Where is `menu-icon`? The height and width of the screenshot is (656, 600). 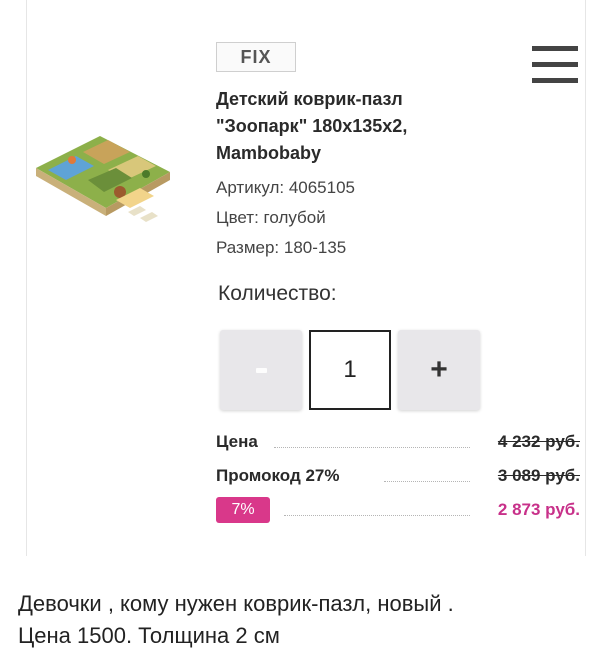 menu-icon is located at coordinates (555, 65).